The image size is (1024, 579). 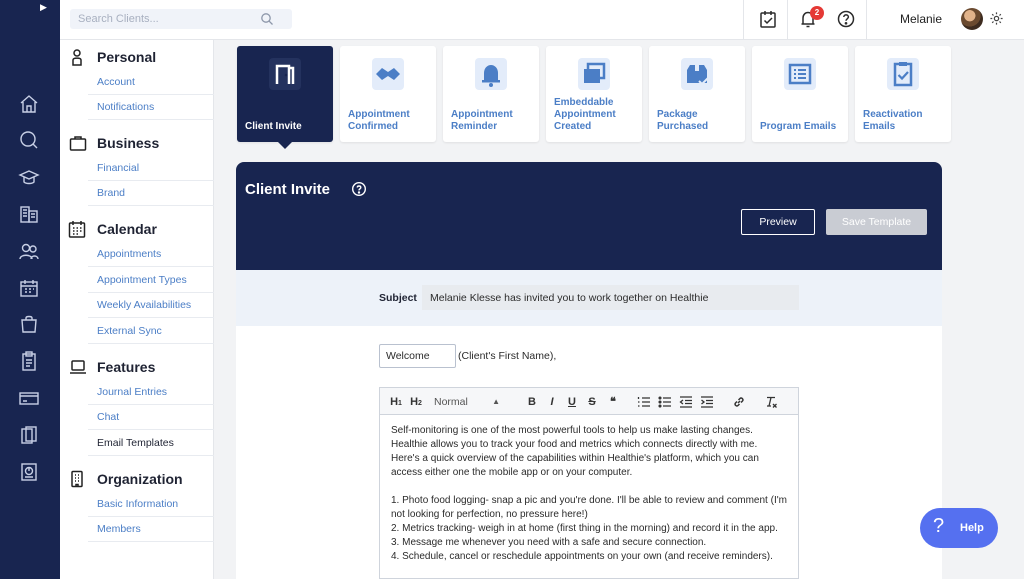 I want to click on template-card-embeddable-appointment-created: Embeddable Appointment Created, so click(x=594, y=94).